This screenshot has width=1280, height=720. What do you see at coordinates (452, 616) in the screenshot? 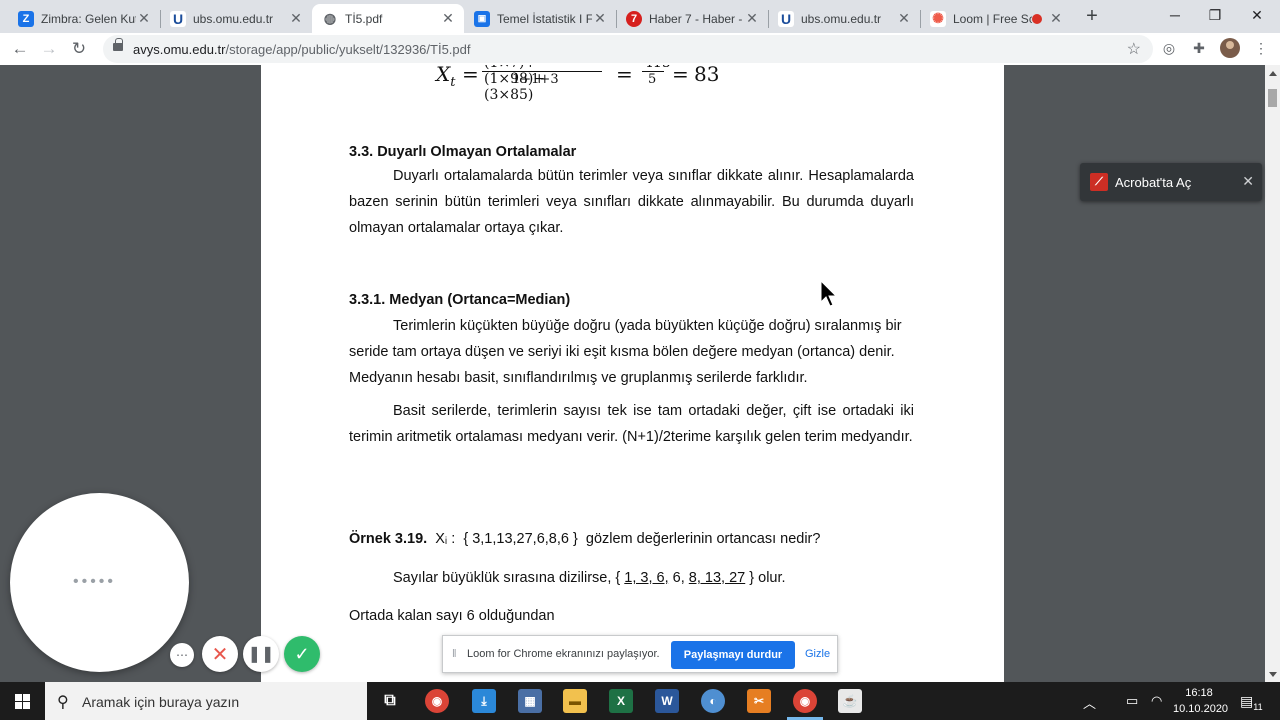
I see `remaining-line: Ortada kalan sayı 6 olduğundan` at bounding box center [452, 616].